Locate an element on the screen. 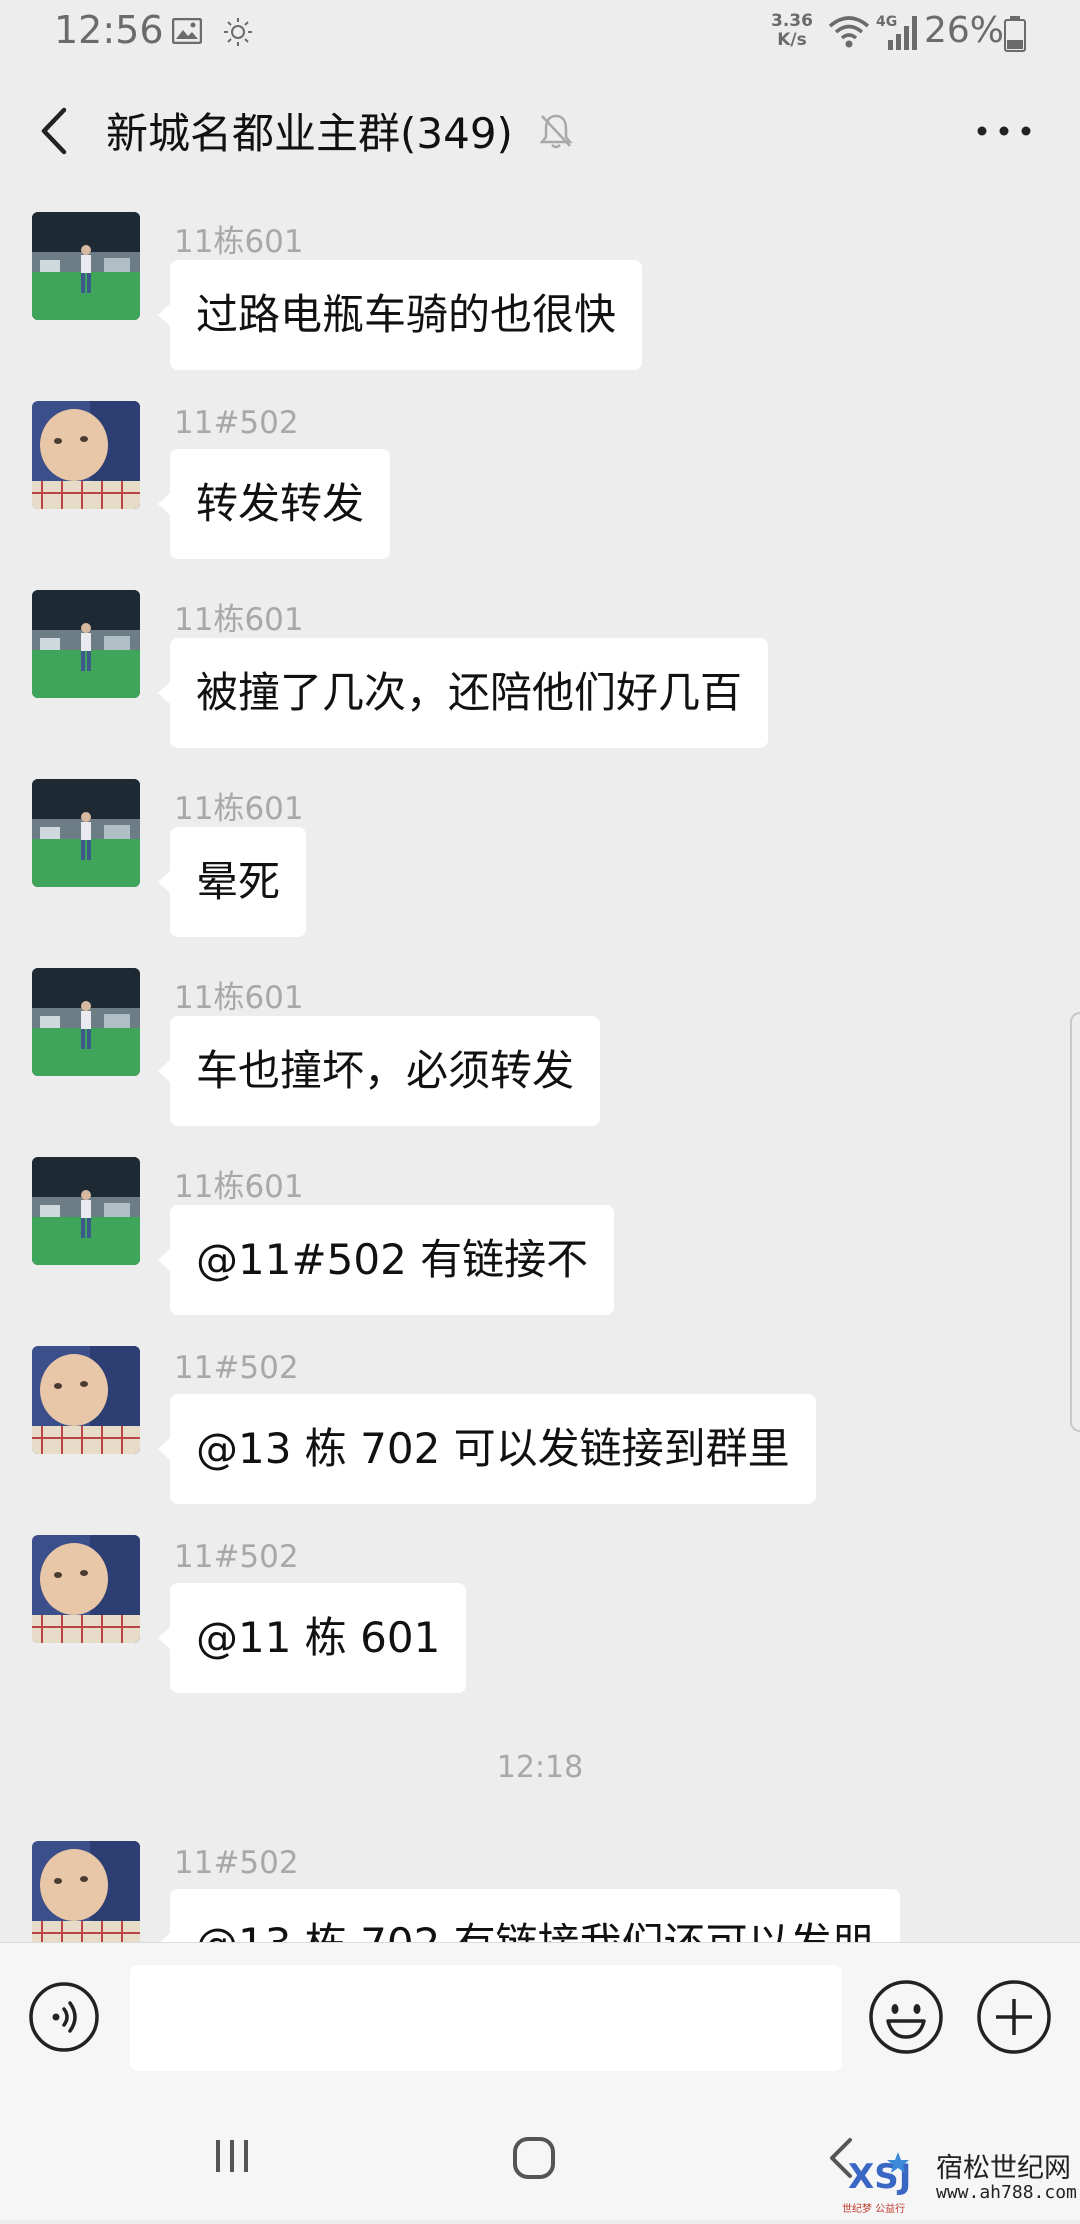 The image size is (1080, 2224). battery-percent: 26% is located at coordinates (964, 30).